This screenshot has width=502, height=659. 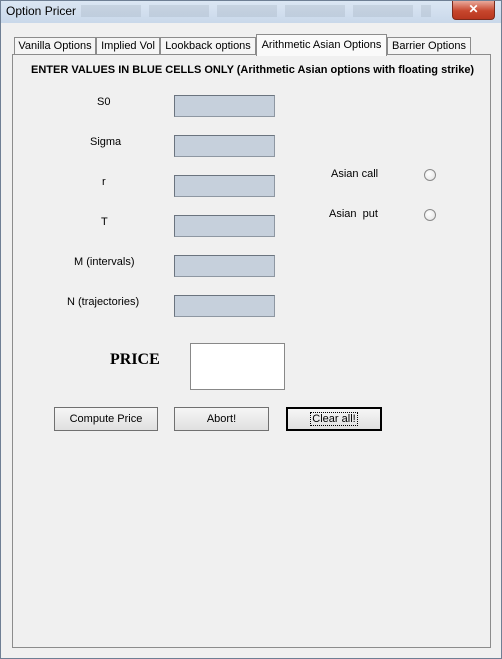 I want to click on tab-arithmetic-asian-options: Arithmetic Asian Options, so click(x=321, y=45).